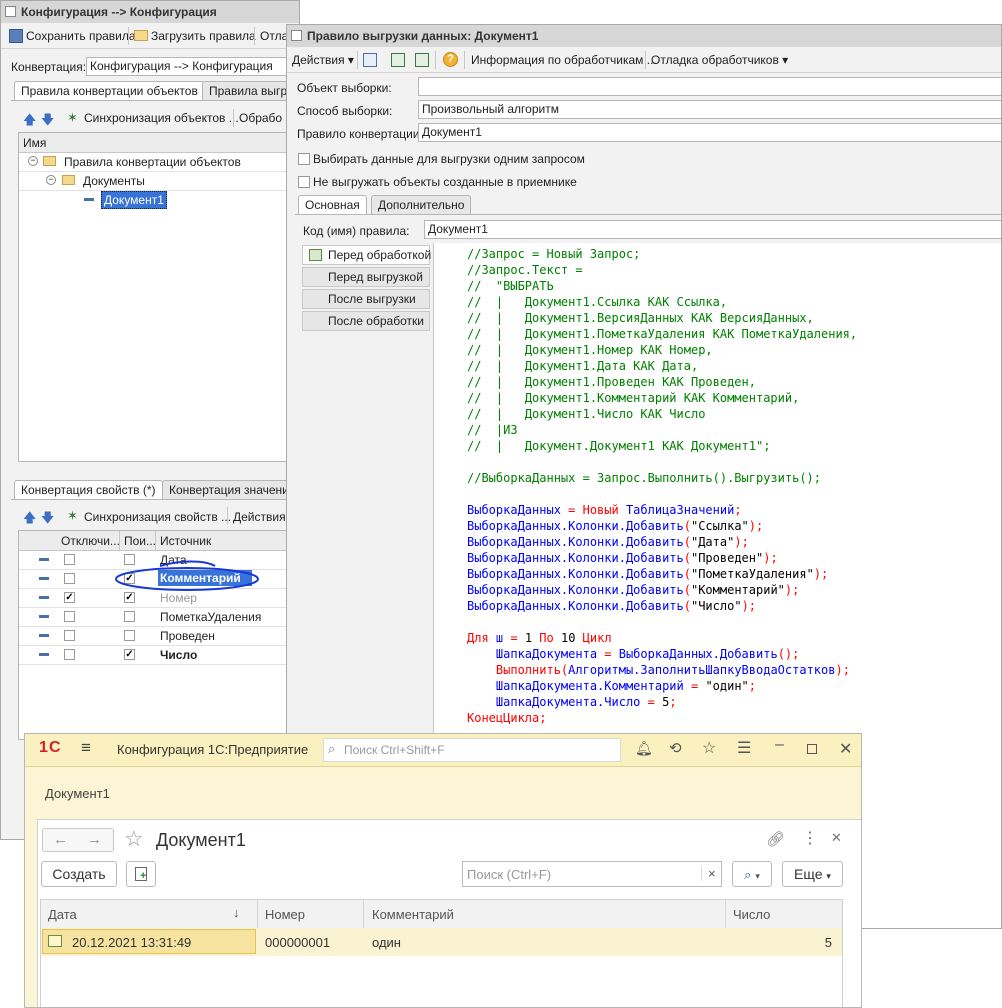 Image resolution: width=1002 pixels, height=1008 pixels. What do you see at coordinates (413, 914) in the screenshot?
I see `col-comment-header: Комментарий` at bounding box center [413, 914].